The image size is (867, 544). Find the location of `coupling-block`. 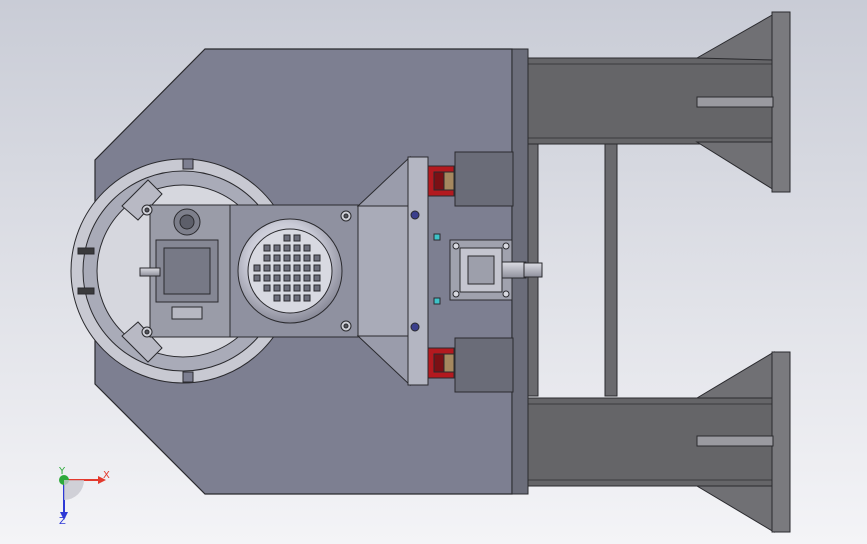

coupling-block is located at coordinates (384, 271).